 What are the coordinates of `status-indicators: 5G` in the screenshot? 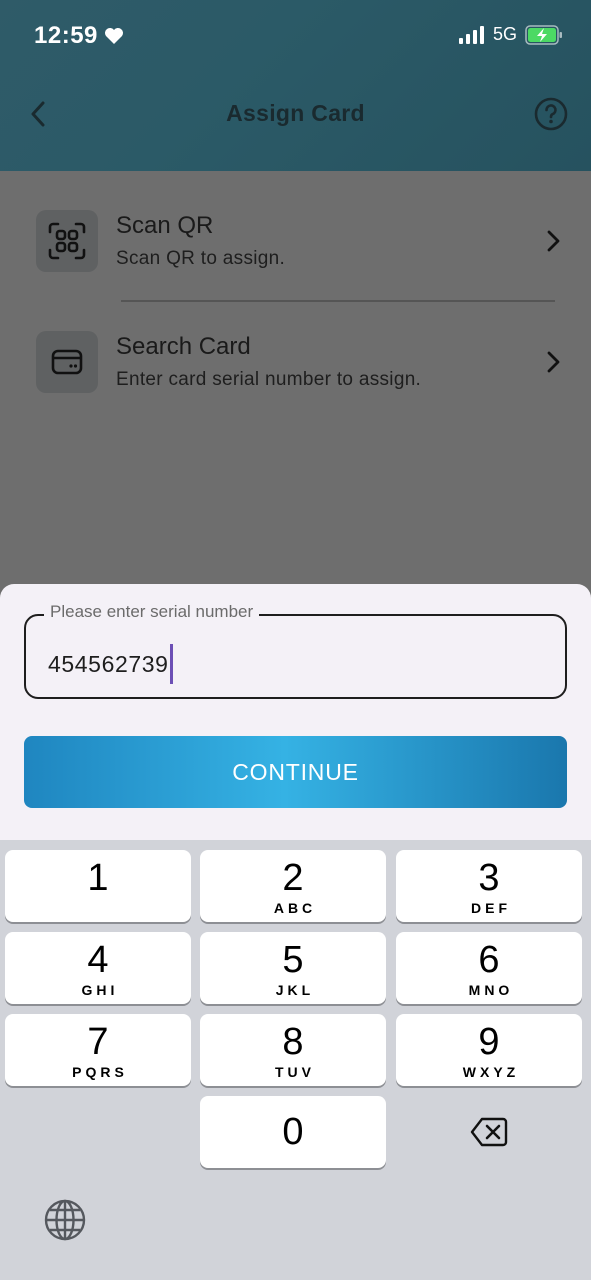 It's located at (510, 34).